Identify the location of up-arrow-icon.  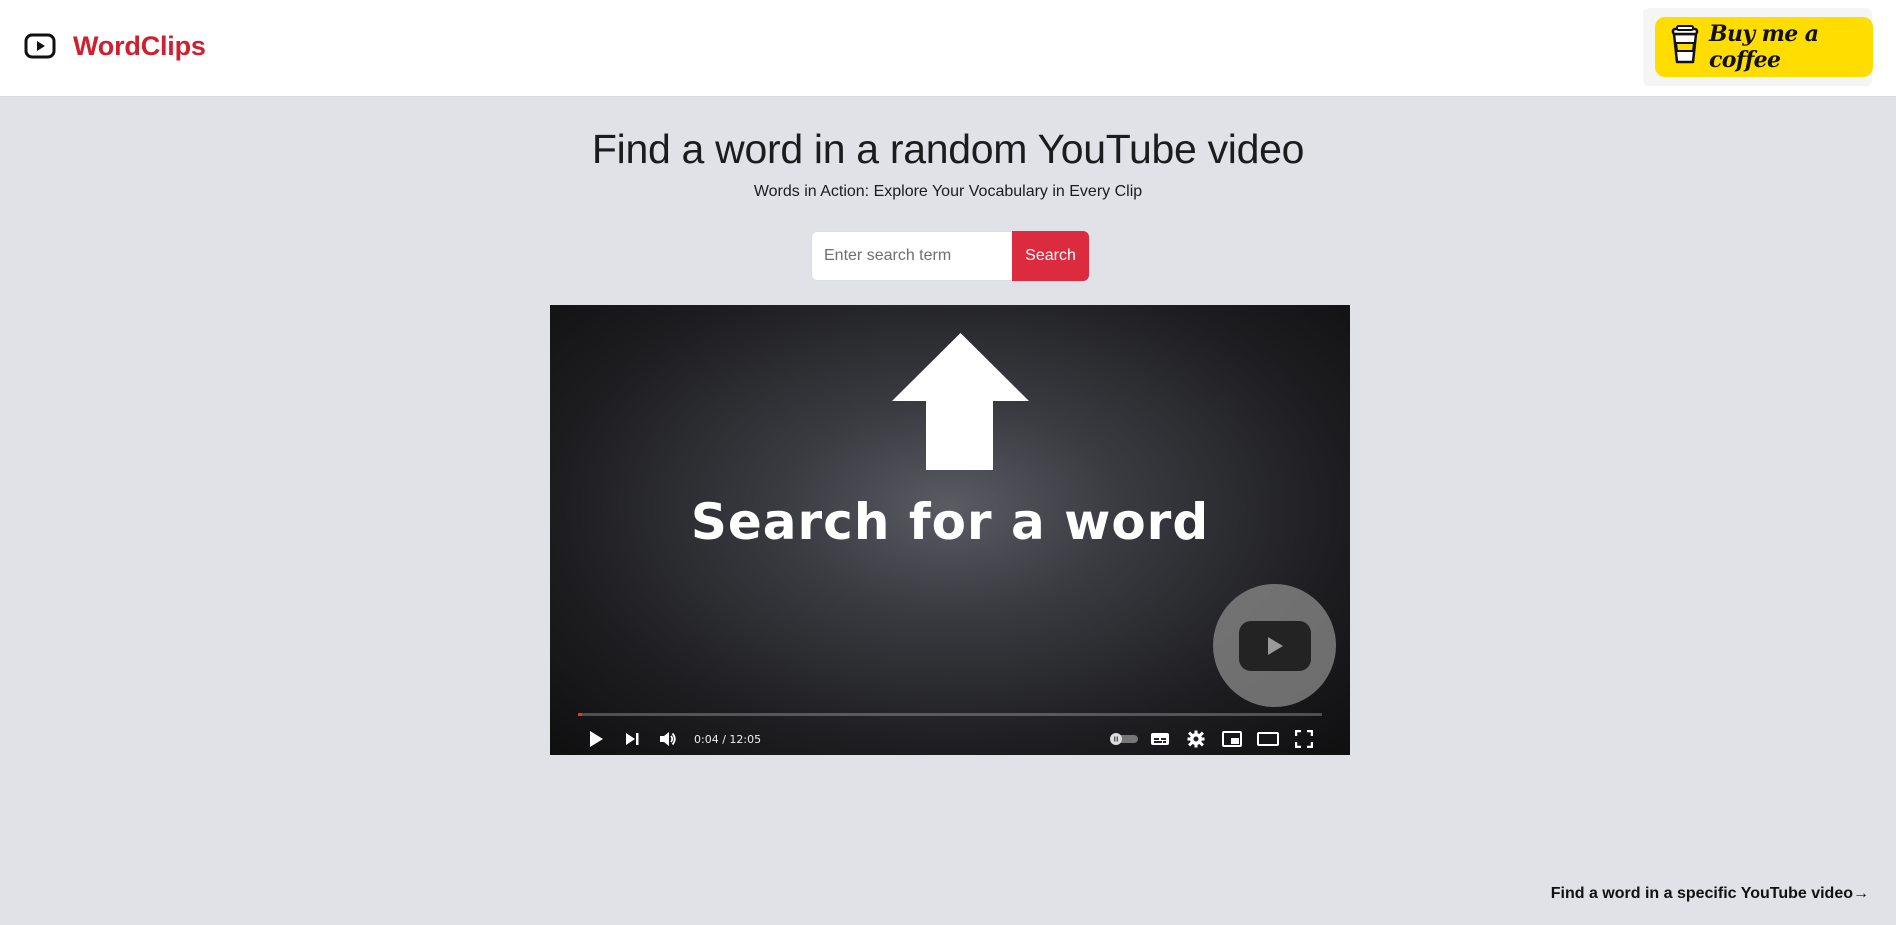
(960, 401).